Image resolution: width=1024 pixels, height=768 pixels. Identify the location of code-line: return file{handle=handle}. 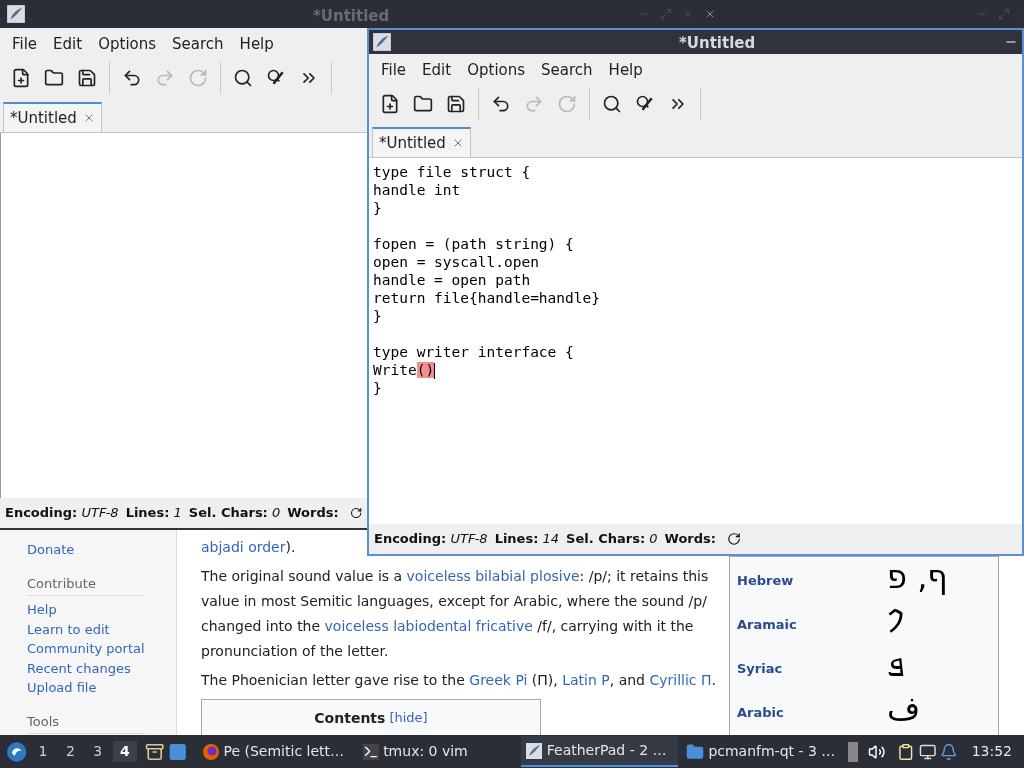
(486, 298).